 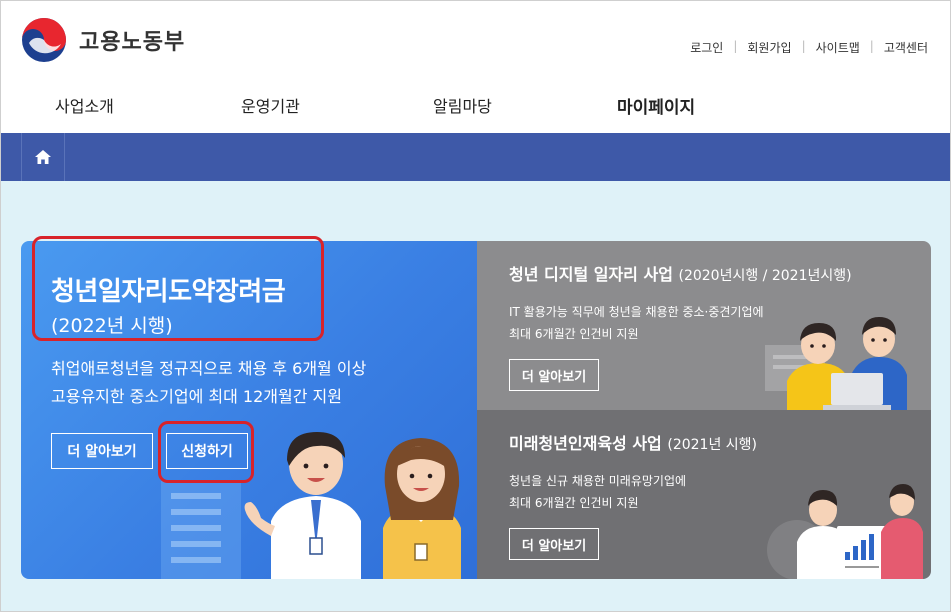 I want to click on digital-card-title: 청년 디지털 일자리 사업 (2020년시행 / 2021년시행), so click(x=680, y=273).